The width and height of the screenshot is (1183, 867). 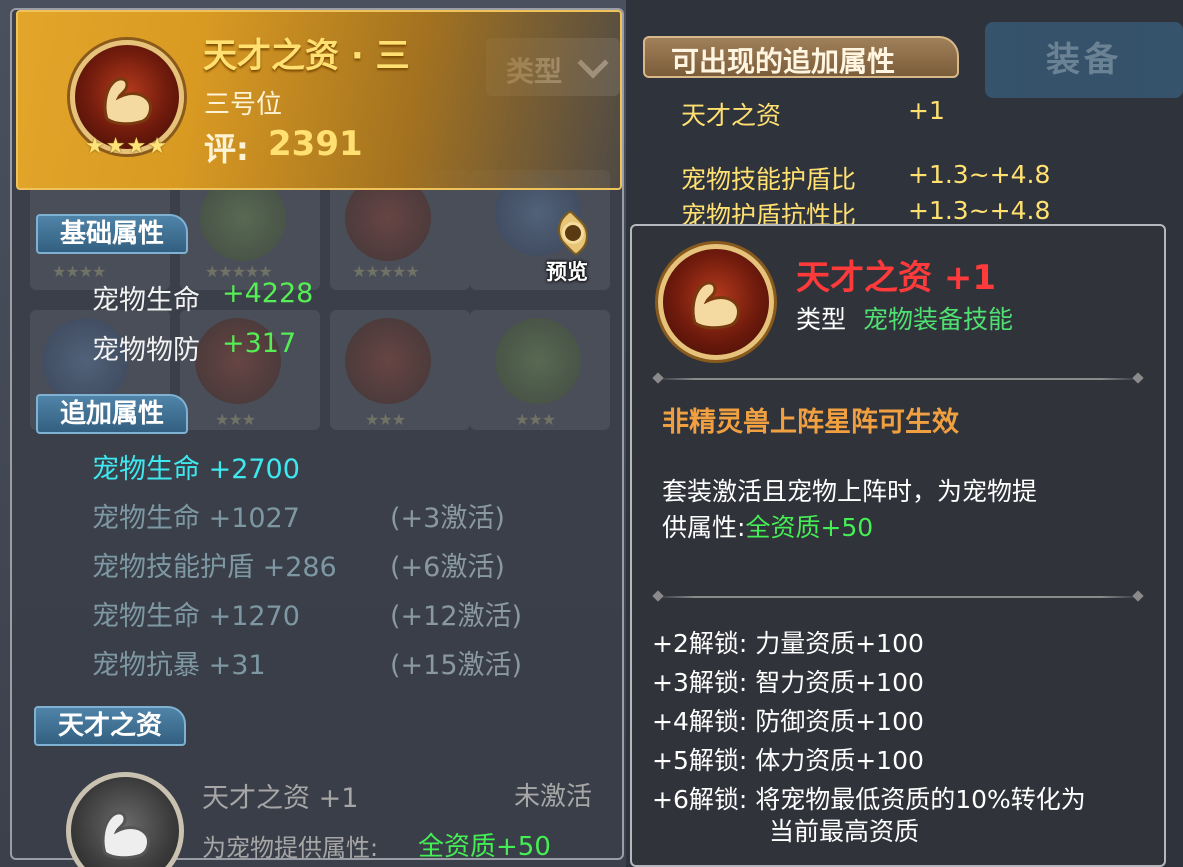 I want to click on add-attr-row: 宠物生命 +1270, so click(x=196, y=616).